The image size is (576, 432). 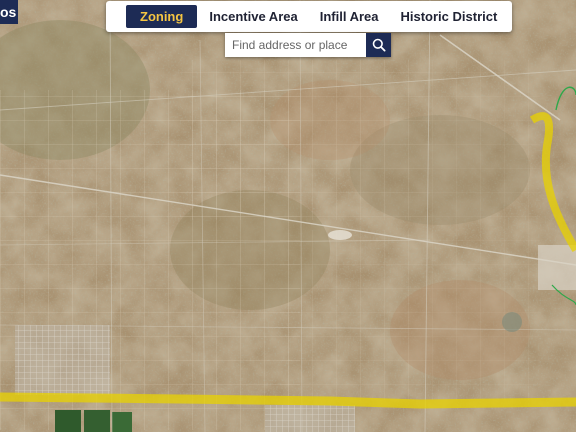 I want to click on search-box, so click(x=308, y=45).